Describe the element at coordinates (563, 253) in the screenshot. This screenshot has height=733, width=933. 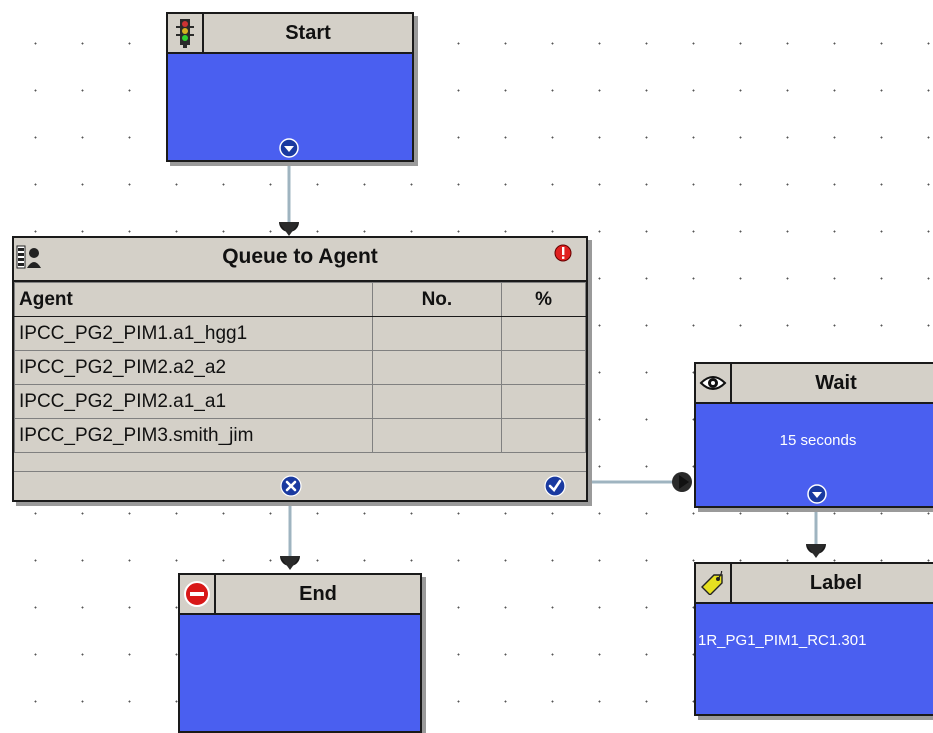
I see `warning-icon` at that location.